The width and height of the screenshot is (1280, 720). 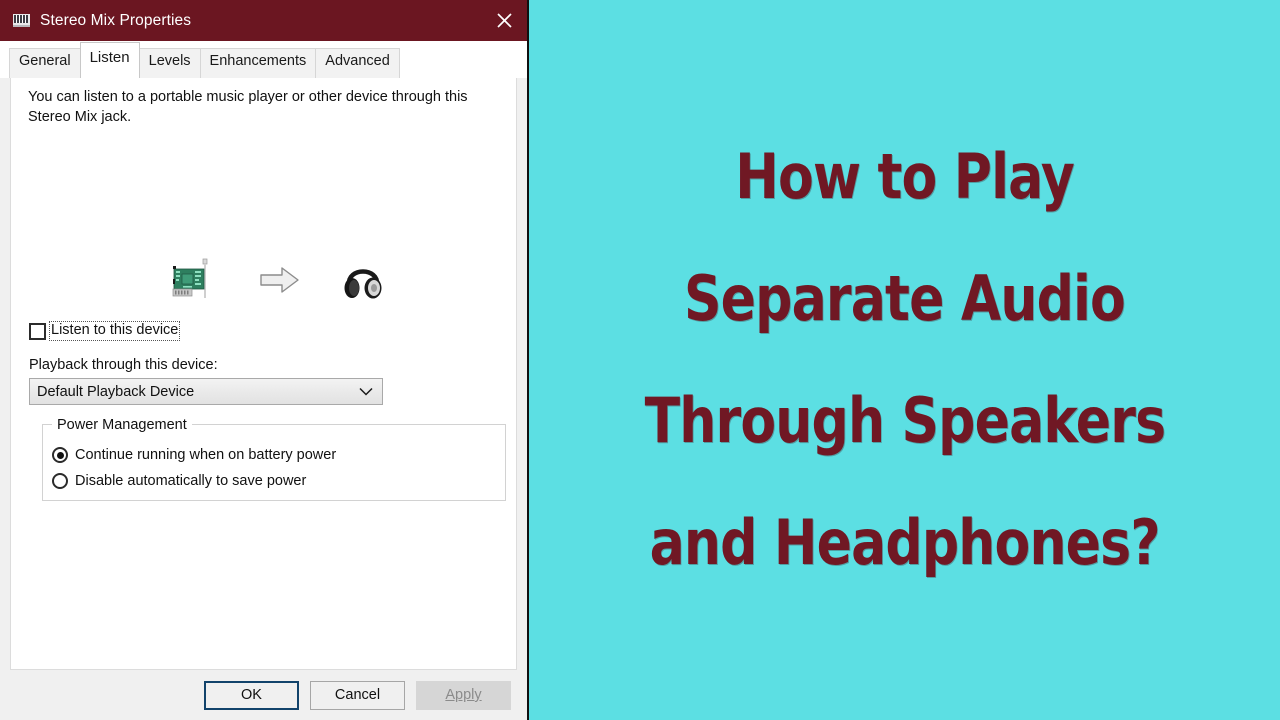 What do you see at coordinates (116, 20) in the screenshot?
I see `dialog-title: Stereo Mix Properties` at bounding box center [116, 20].